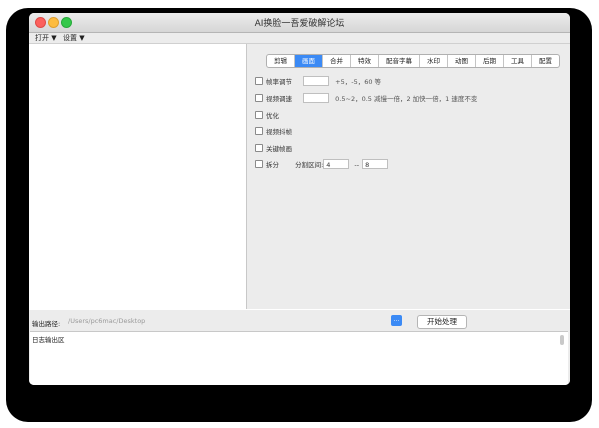 The image size is (599, 428). I want to click on split-row: 拆分 分割区间: 4 -- 8, so click(322, 165).